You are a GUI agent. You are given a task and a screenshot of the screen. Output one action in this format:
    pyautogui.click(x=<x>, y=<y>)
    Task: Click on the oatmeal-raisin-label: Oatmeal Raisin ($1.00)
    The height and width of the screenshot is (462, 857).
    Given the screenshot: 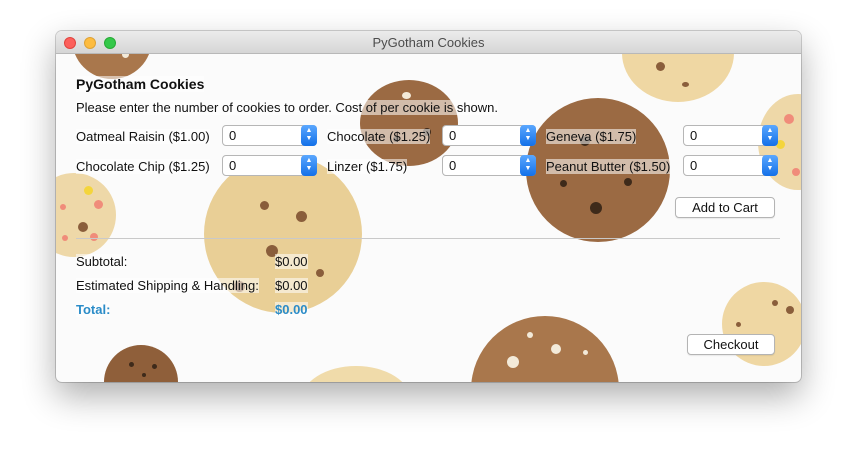 What is the action you would take?
    pyautogui.click(x=143, y=136)
    